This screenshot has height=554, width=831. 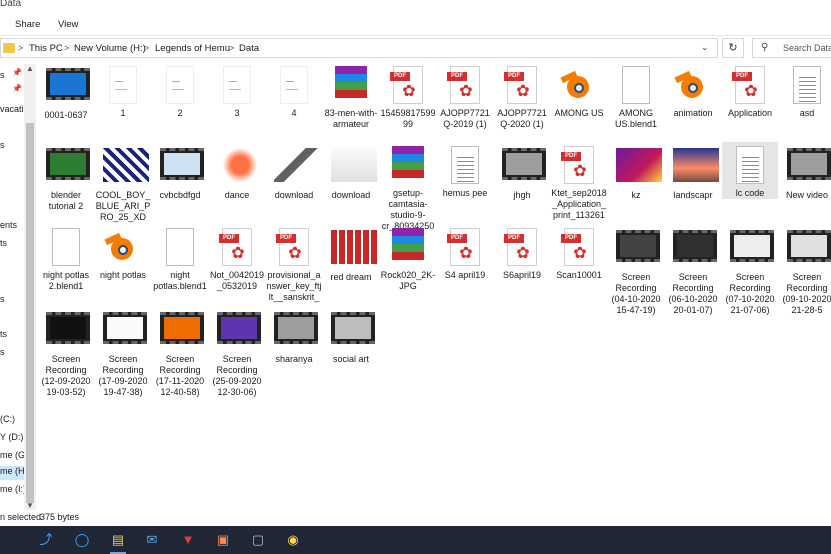 What do you see at coordinates (237, 258) in the screenshot?
I see `file-item: PDF ✿ Not_0042019_0532019` at bounding box center [237, 258].